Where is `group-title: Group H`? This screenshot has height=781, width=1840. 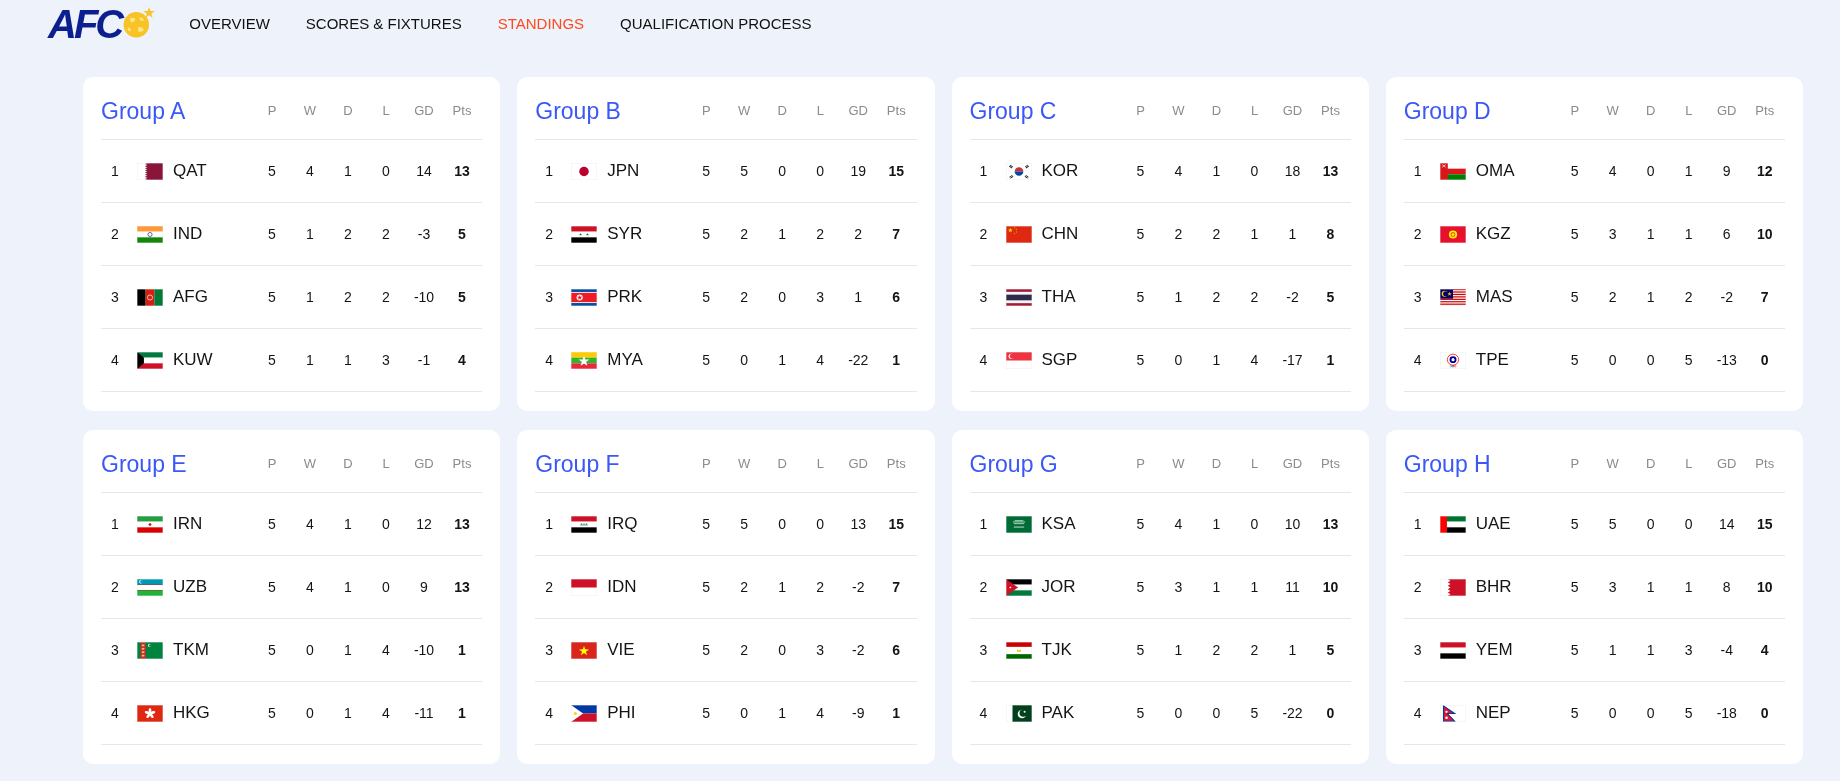
group-title: Group H is located at coordinates (1447, 464).